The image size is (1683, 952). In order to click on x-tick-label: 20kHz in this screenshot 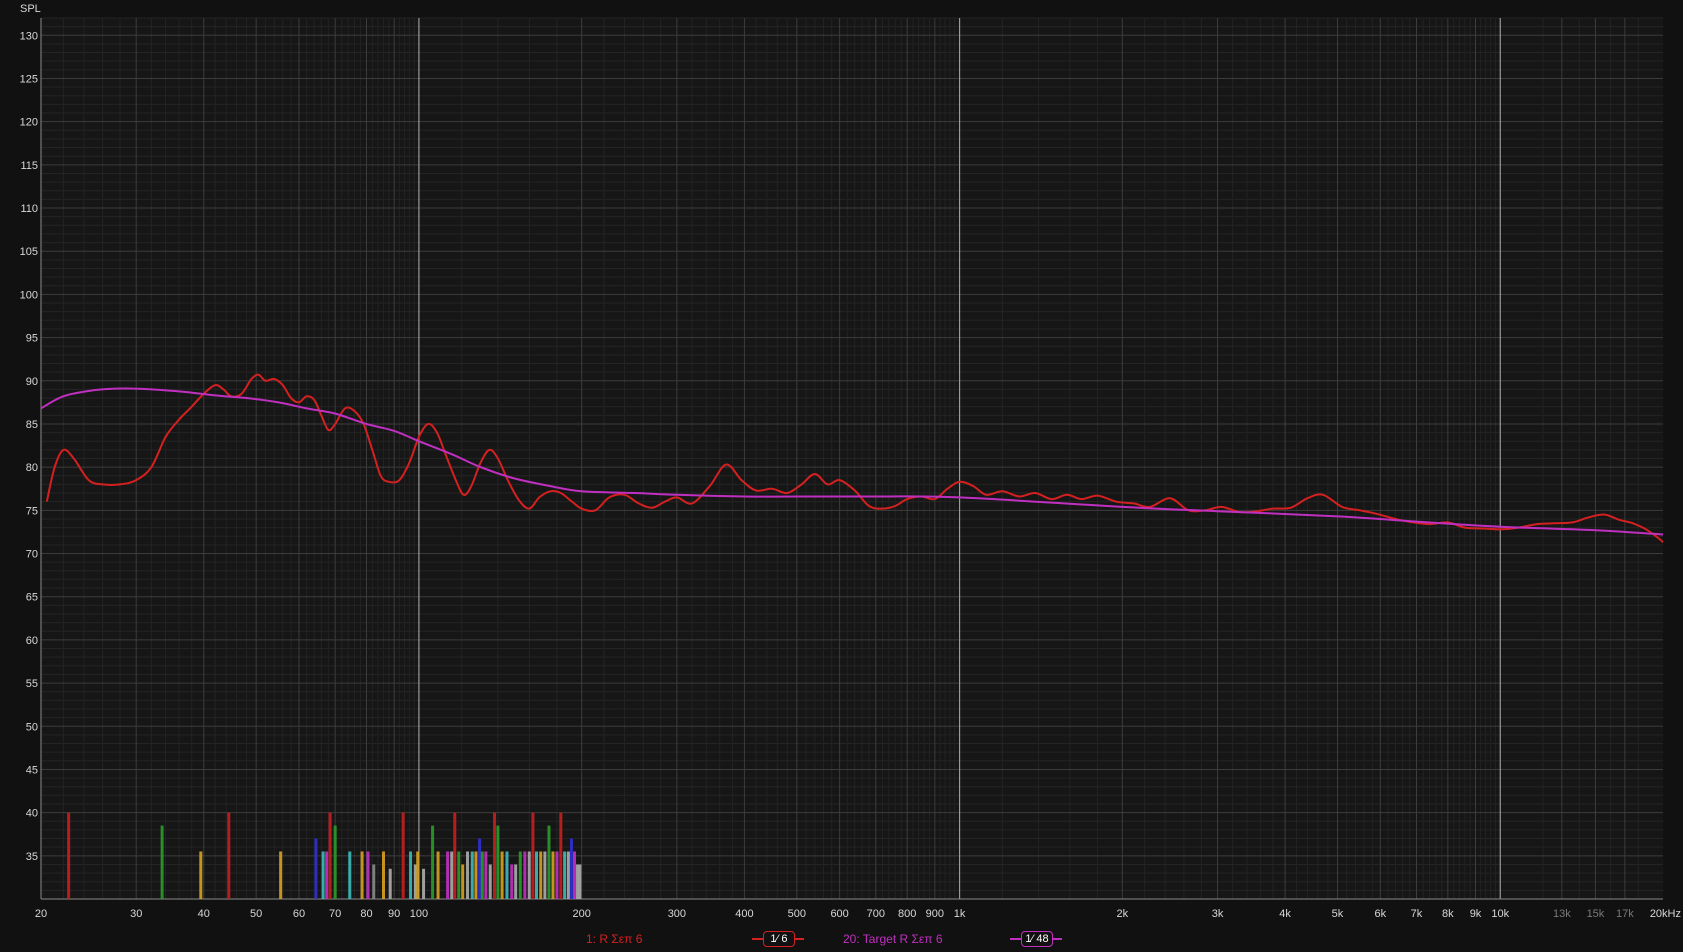, I will do `click(1665, 914)`.